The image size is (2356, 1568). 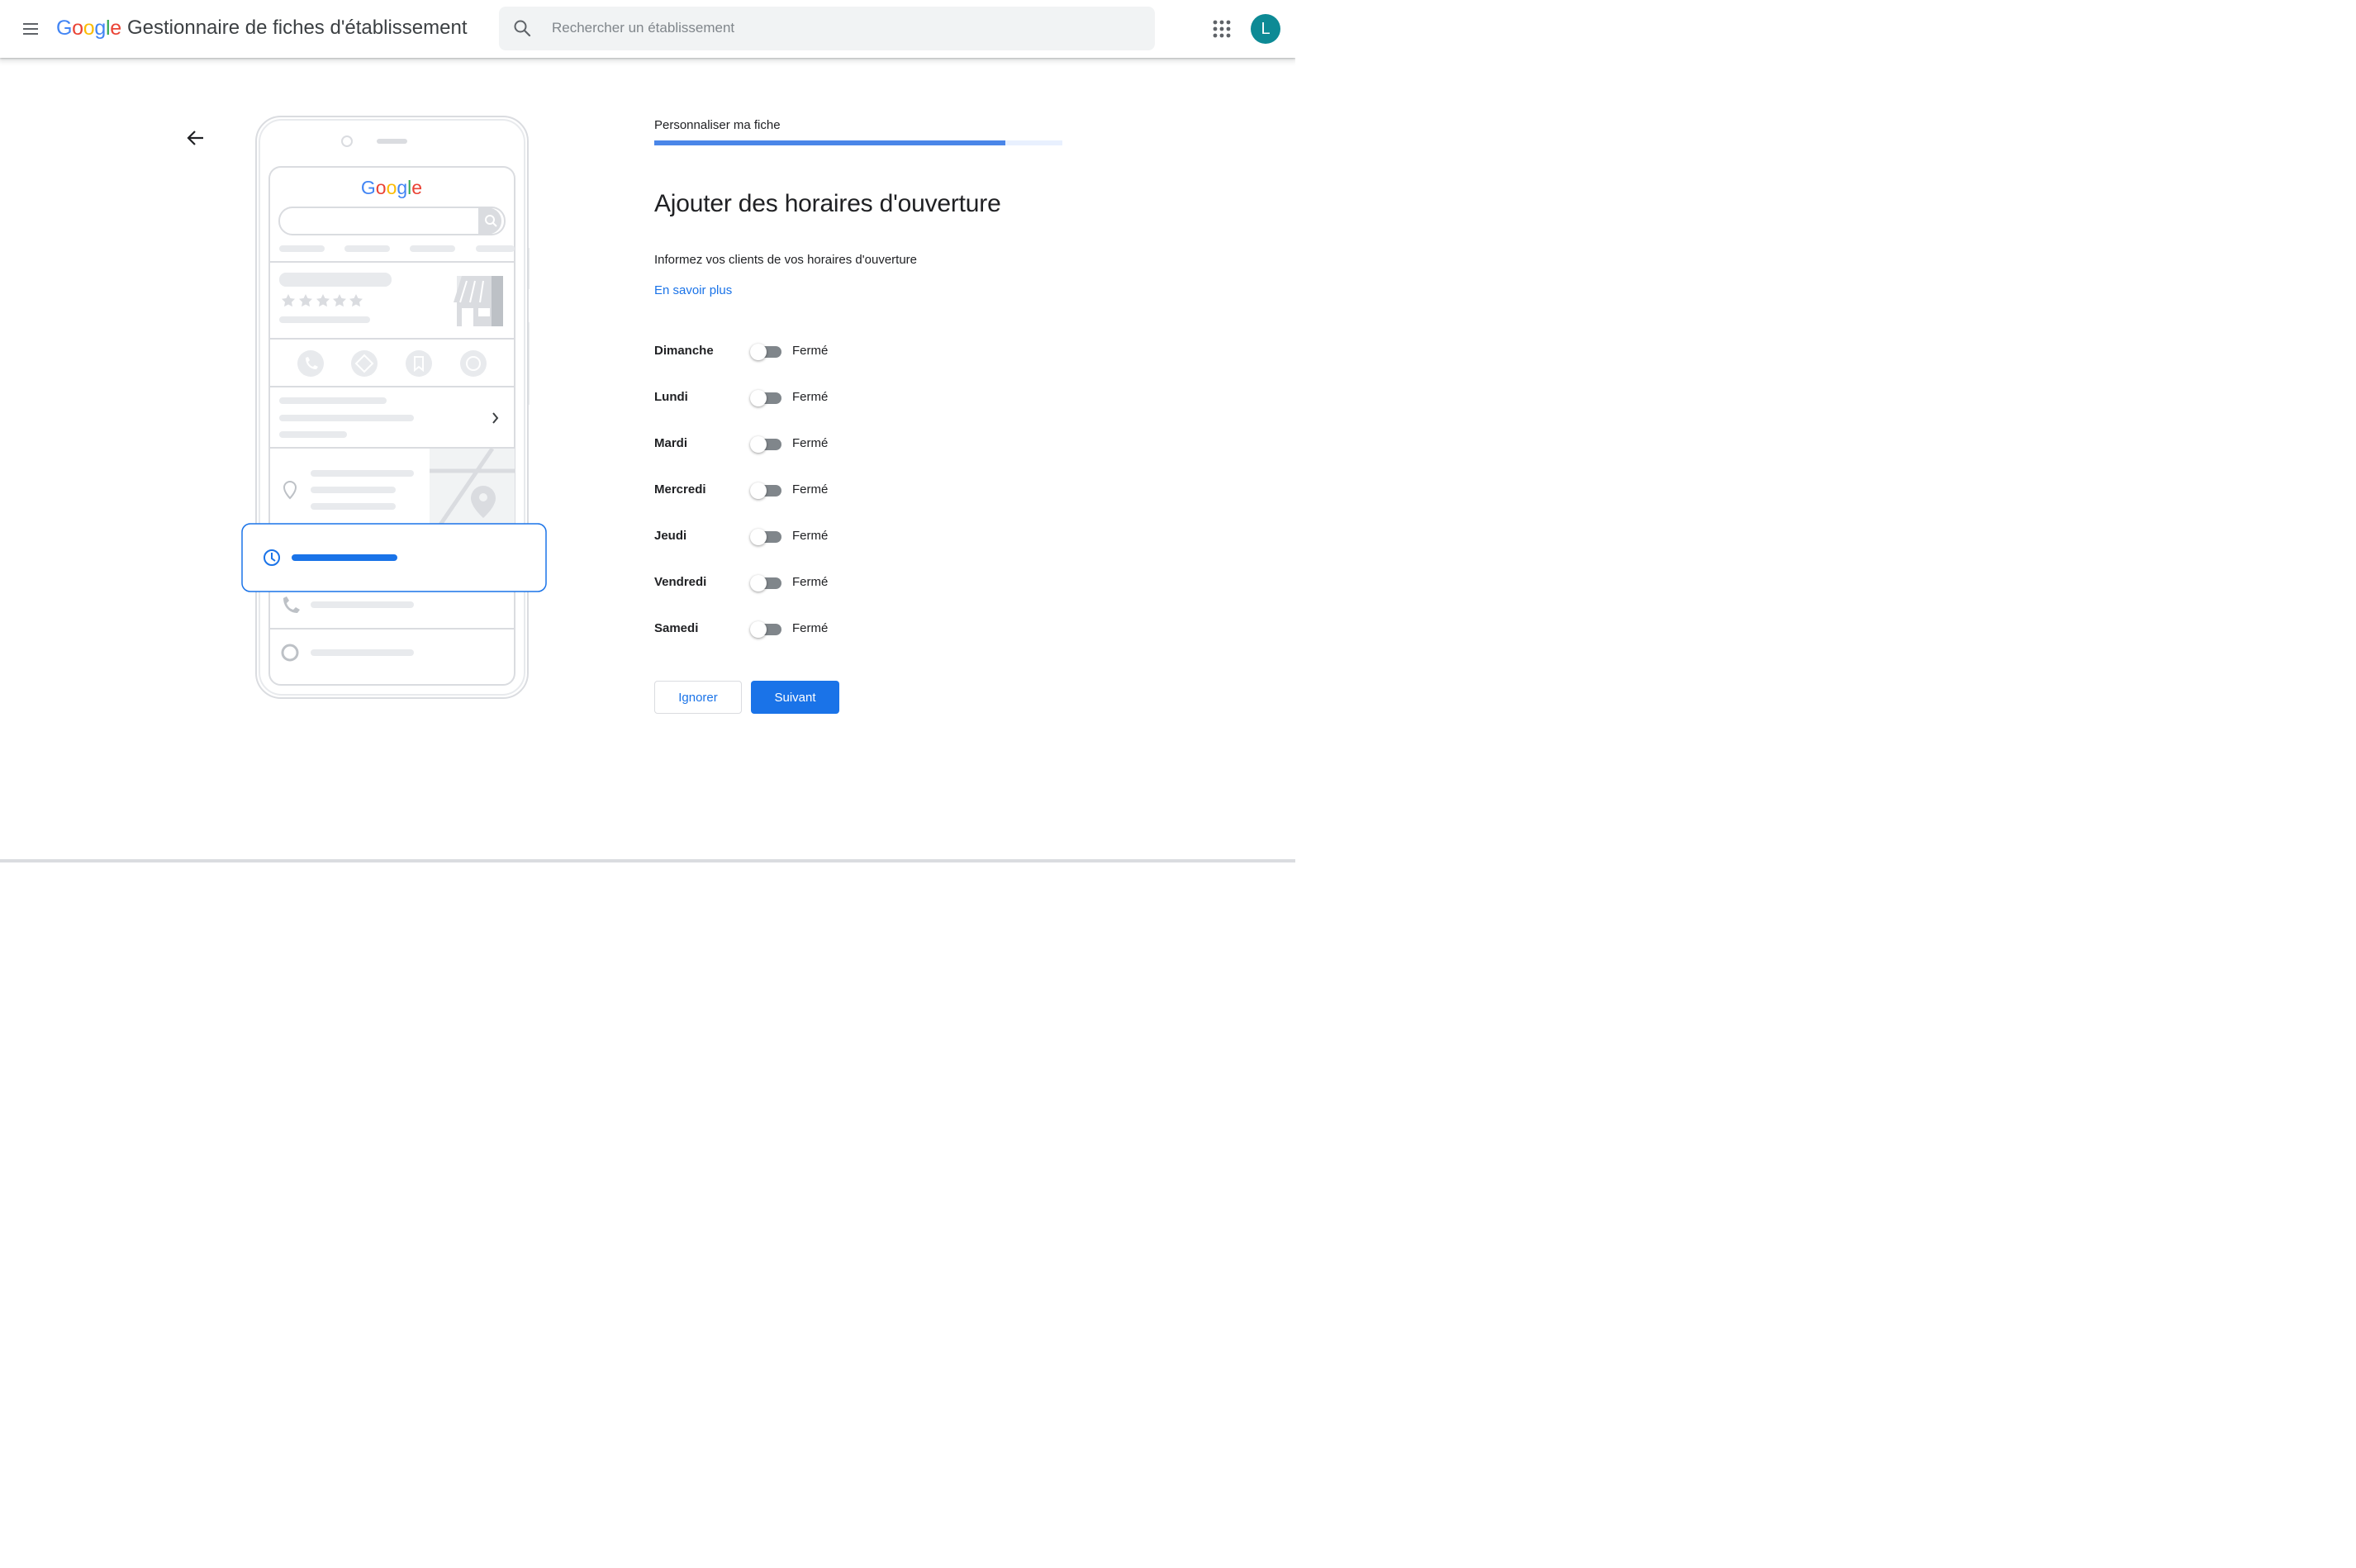 What do you see at coordinates (478, 301) in the screenshot?
I see `storefront-icon` at bounding box center [478, 301].